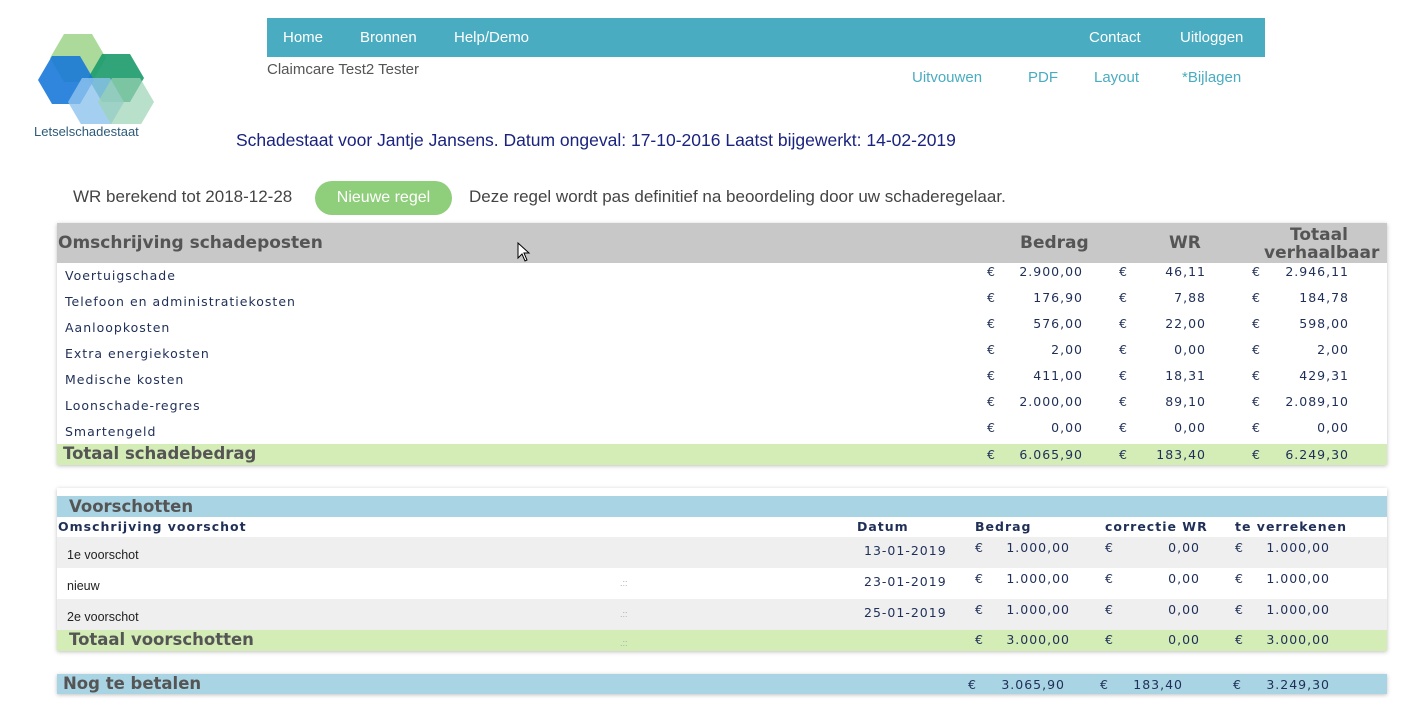 This screenshot has width=1427, height=711. I want to click on table-row: Extra energiekosten €2,00 €0,00 €2,00, so click(722, 355).